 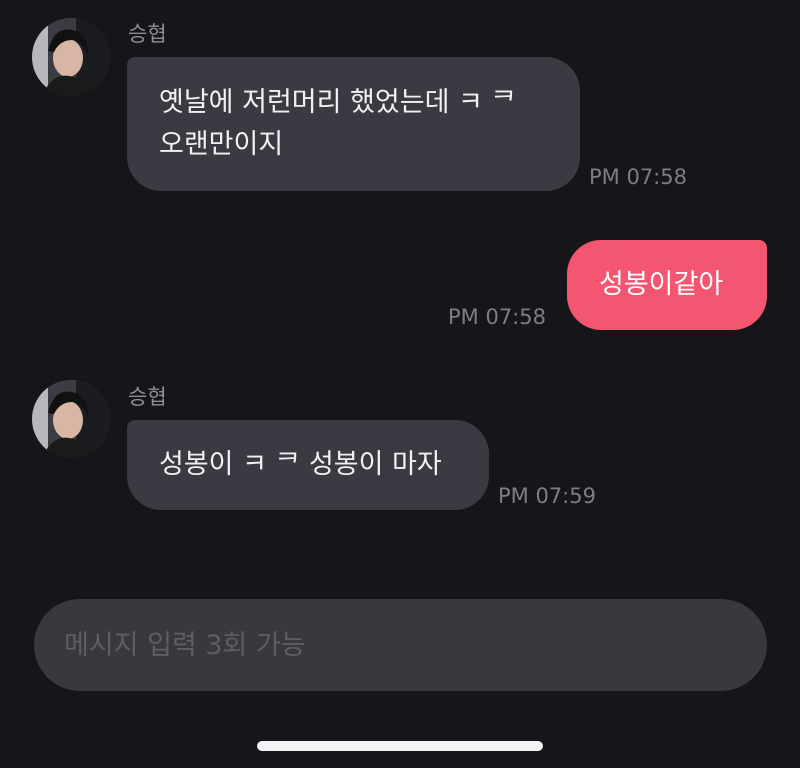 I want to click on message-bubble: 성봉이 ㅋ ᄏ 성봉이 마자, so click(x=308, y=465).